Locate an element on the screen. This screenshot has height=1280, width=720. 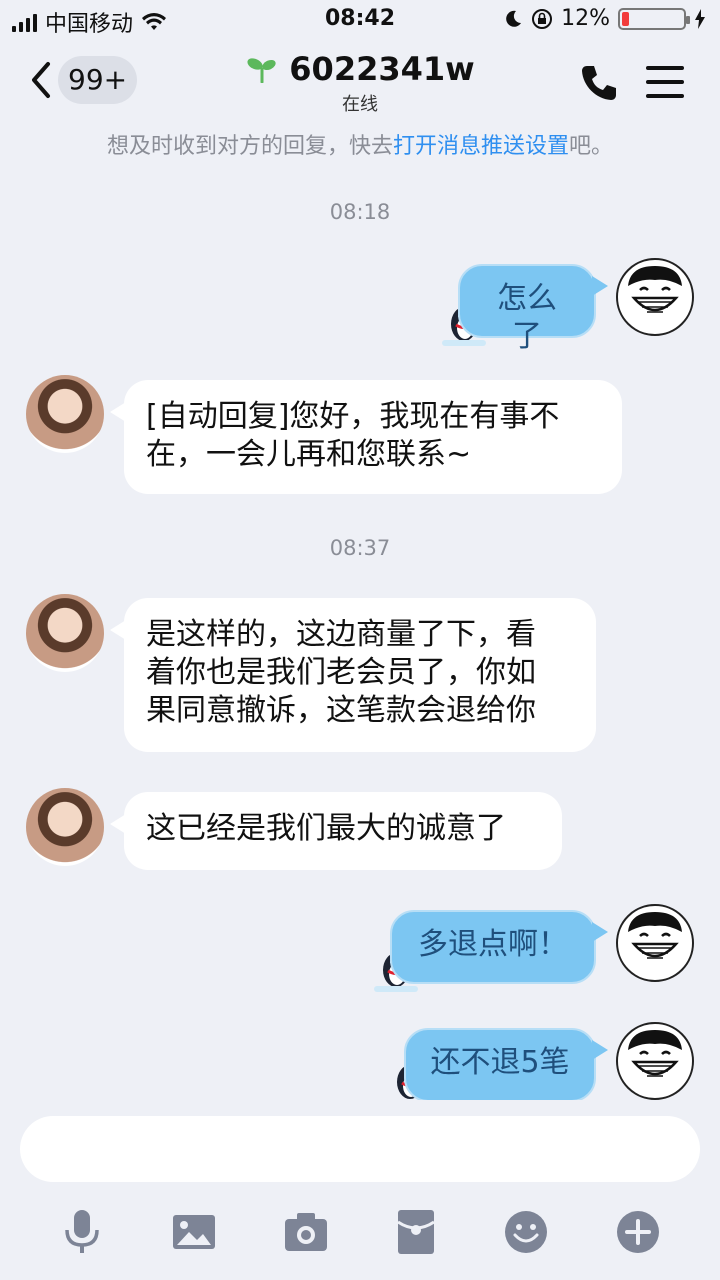
system-indicators: 12% is located at coordinates (604, 18).